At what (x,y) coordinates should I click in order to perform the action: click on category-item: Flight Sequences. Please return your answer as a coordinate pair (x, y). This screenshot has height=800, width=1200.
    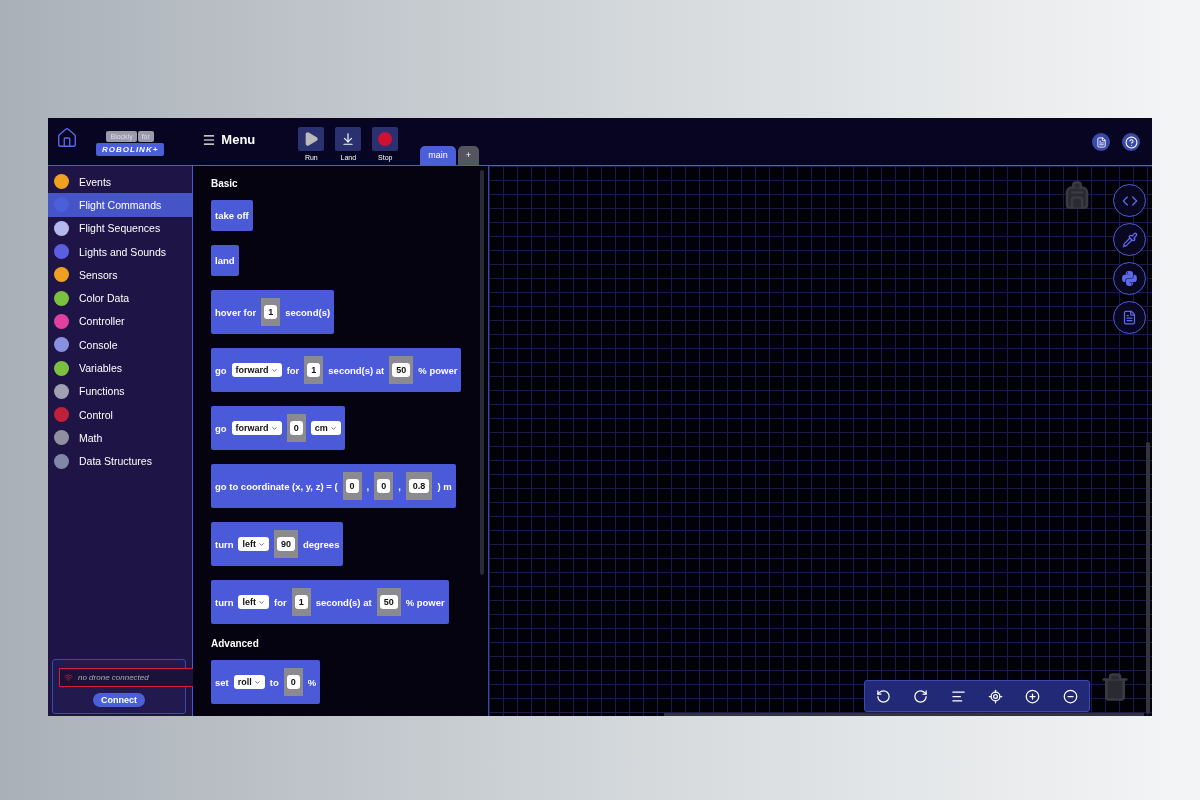
    Looking at the image, I should click on (120, 228).